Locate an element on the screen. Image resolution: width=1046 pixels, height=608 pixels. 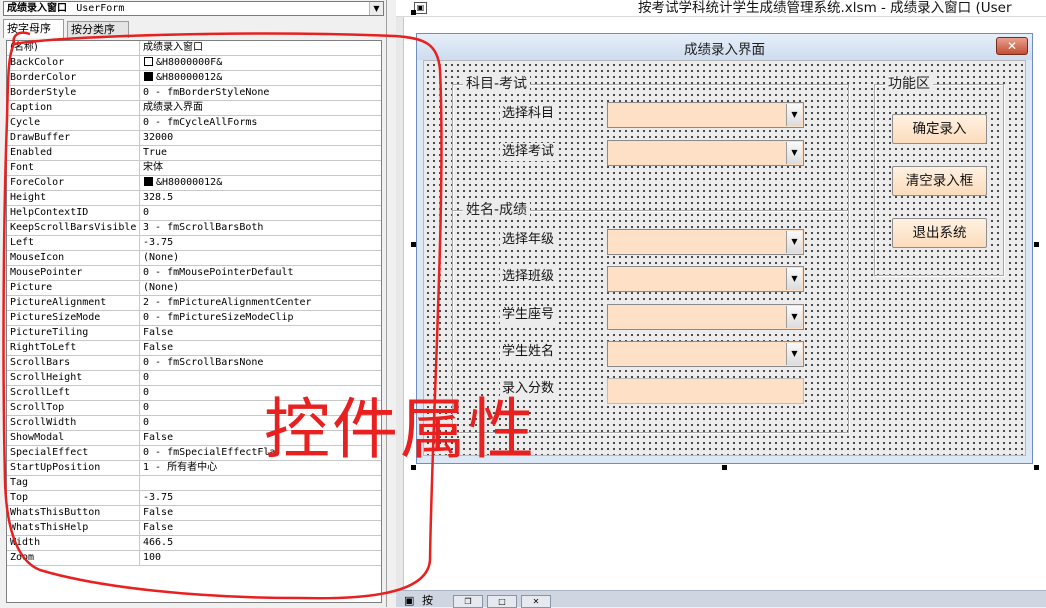
property-value: 100 is located at coordinates (261, 558).